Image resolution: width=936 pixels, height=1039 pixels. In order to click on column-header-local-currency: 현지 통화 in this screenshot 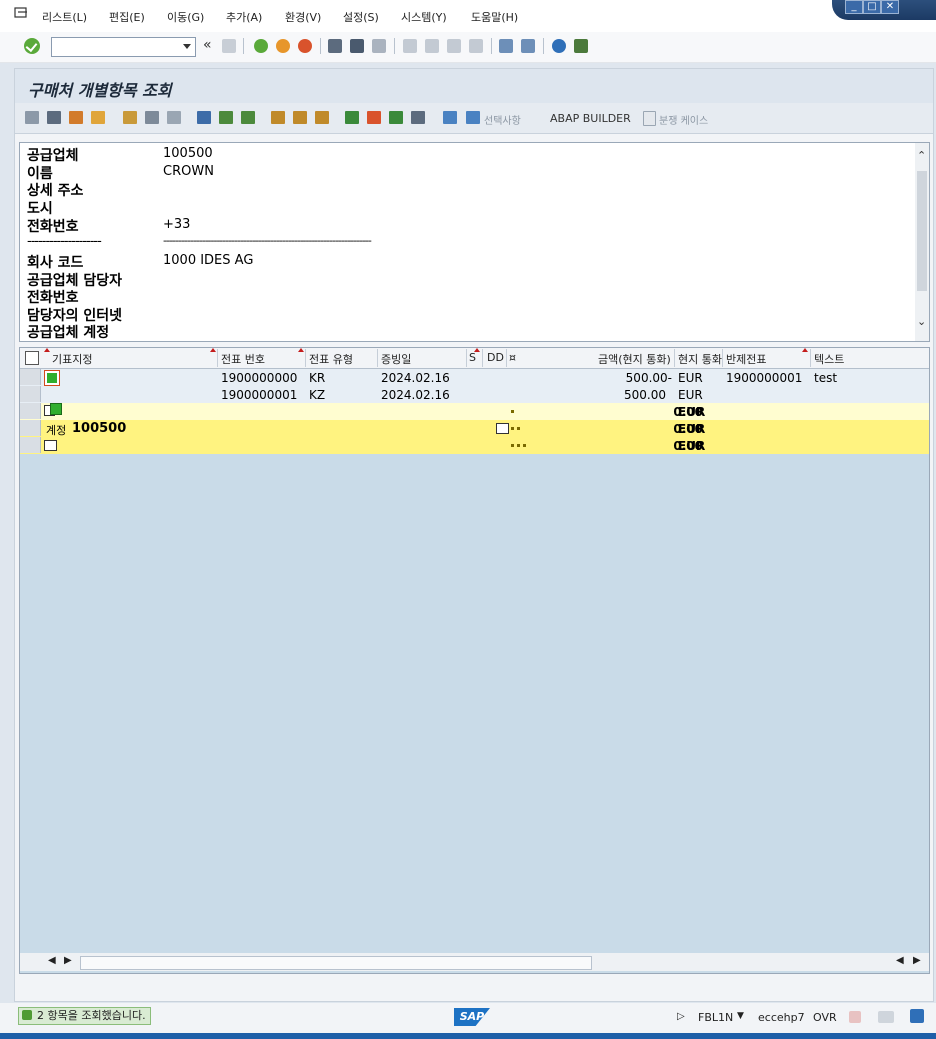, I will do `click(700, 359)`.